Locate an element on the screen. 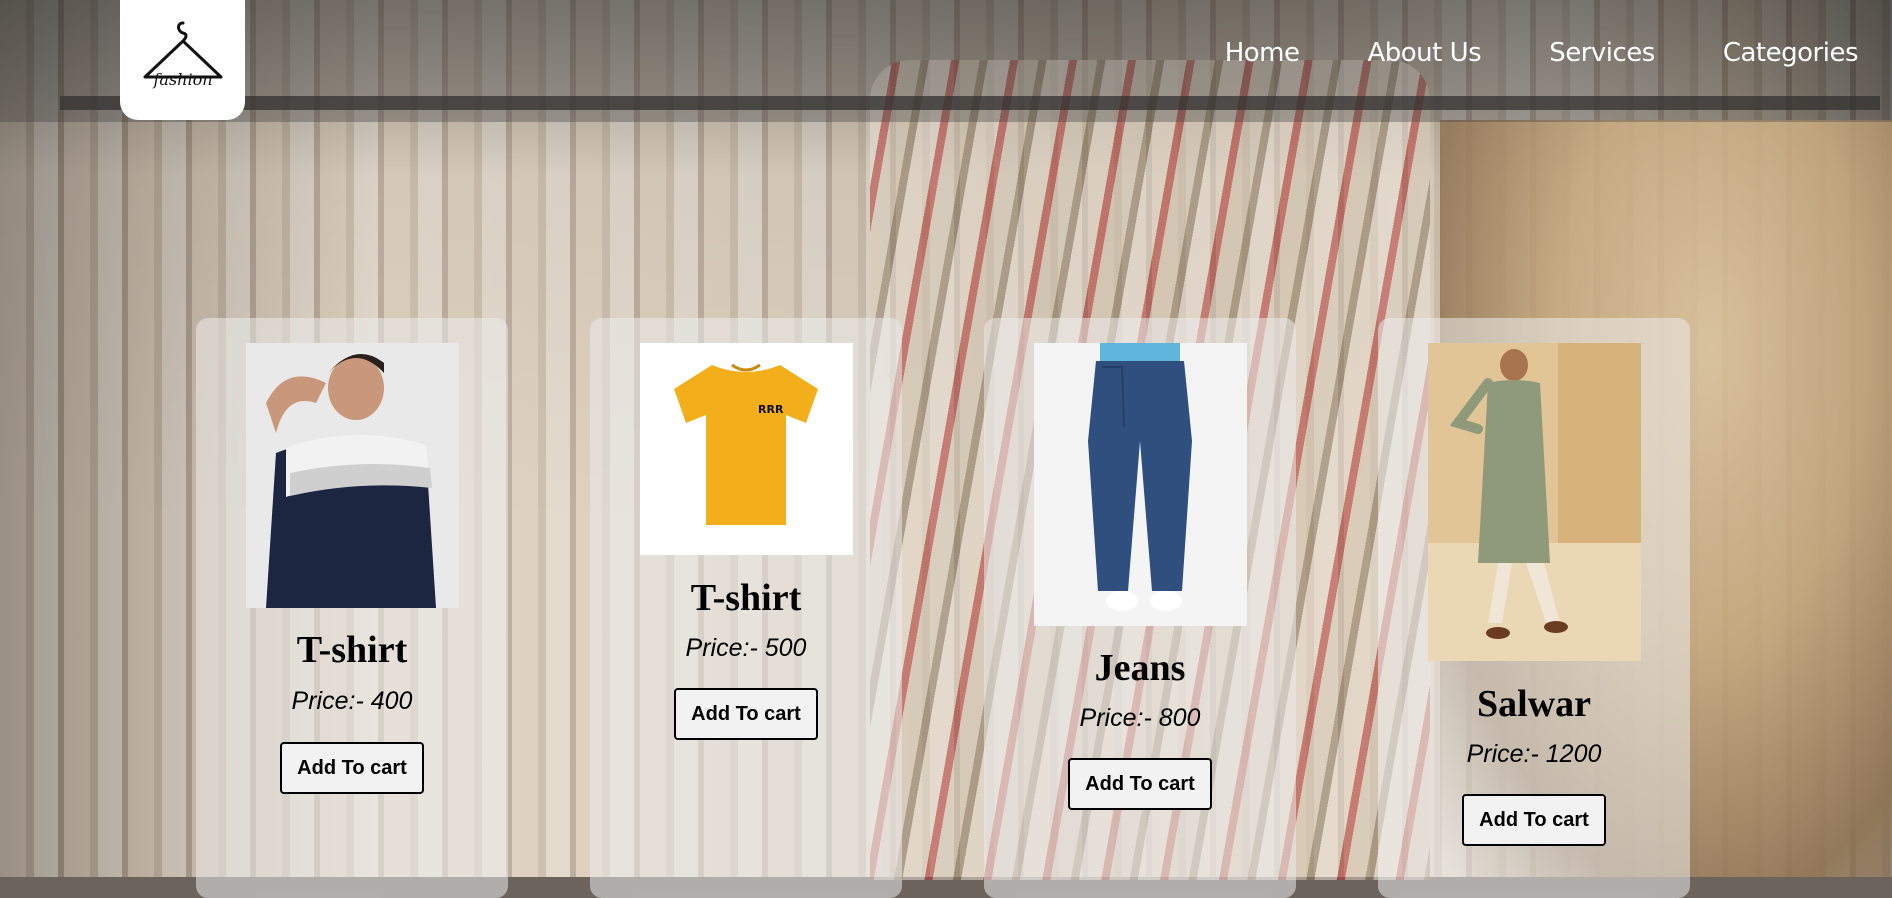 This screenshot has width=1892, height=898. nav-about-us: About Us is located at coordinates (1424, 53).